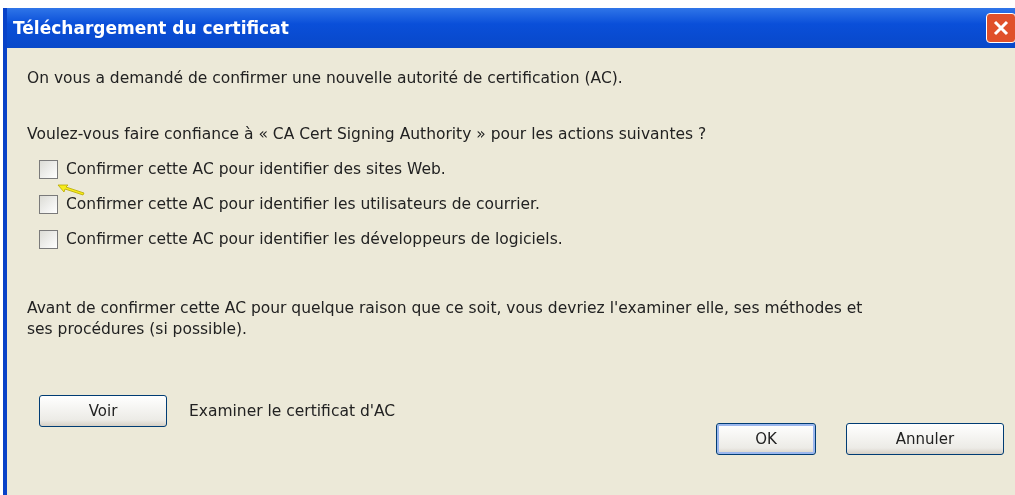 Image resolution: width=1015 pixels, height=495 pixels. I want to click on option-label: Confirmer cette AC pour identifier les développeurs de logiciels., so click(314, 239).